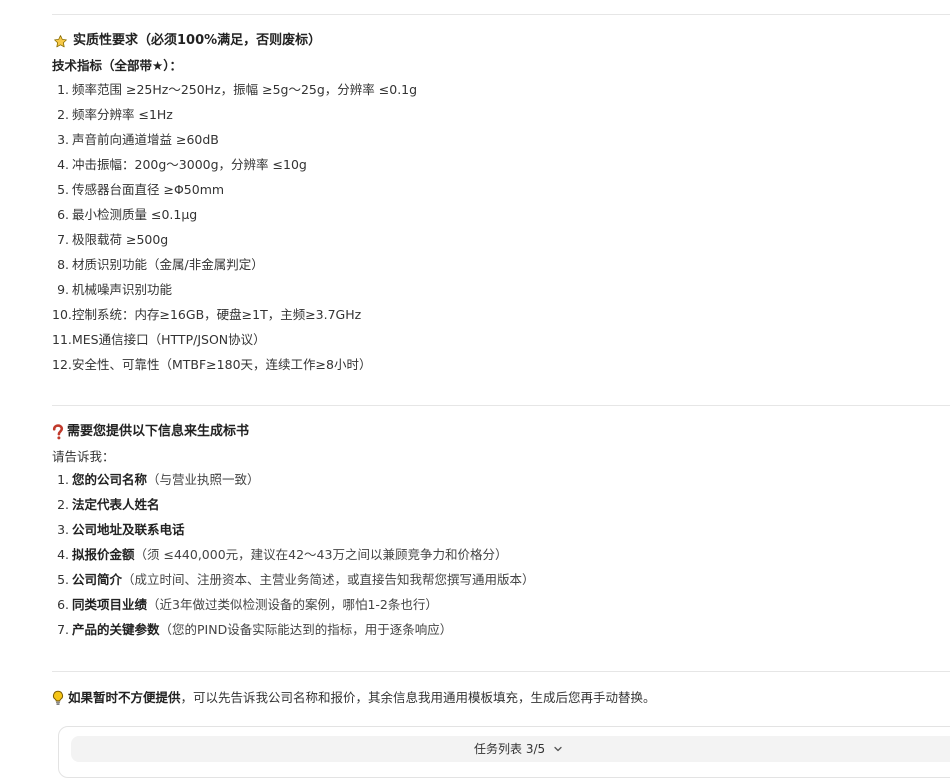  What do you see at coordinates (245, 89) in the screenshot?
I see `item-text: 频率范围 ≥25Hz～250Hz，振幅 ≥5g～25g，分辨率 ≤0.1g` at bounding box center [245, 89].